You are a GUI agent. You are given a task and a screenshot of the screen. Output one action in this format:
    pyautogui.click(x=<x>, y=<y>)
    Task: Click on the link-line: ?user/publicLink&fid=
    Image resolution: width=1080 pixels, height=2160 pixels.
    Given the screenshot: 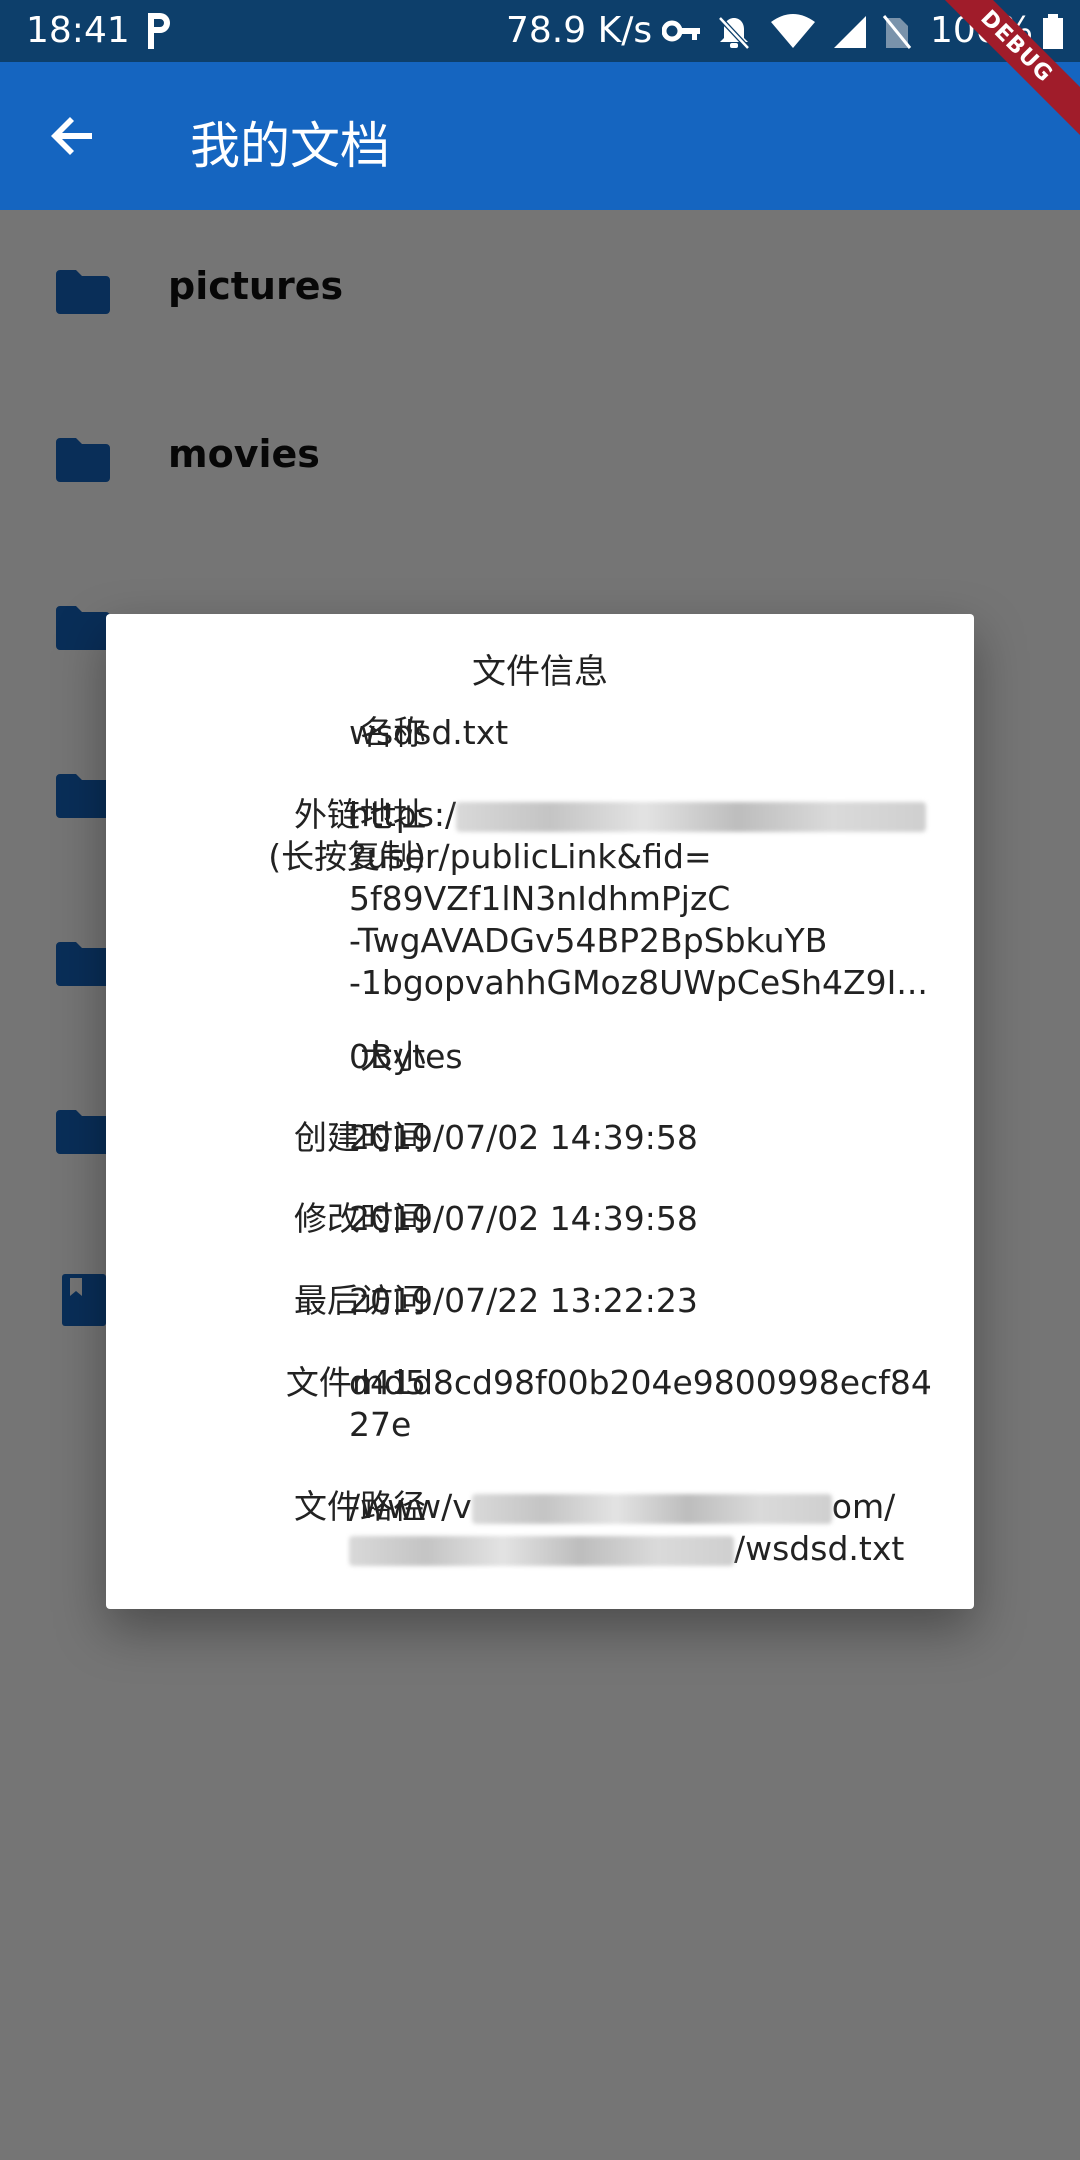 What is the action you would take?
    pyautogui.click(x=530, y=856)
    